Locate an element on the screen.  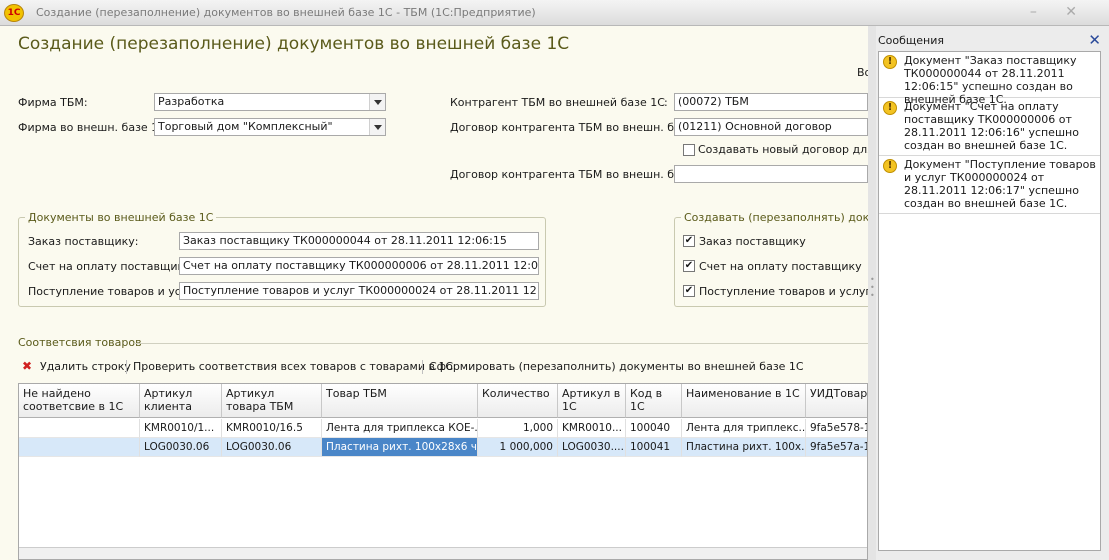
column-header: Количество is located at coordinates (518, 401).